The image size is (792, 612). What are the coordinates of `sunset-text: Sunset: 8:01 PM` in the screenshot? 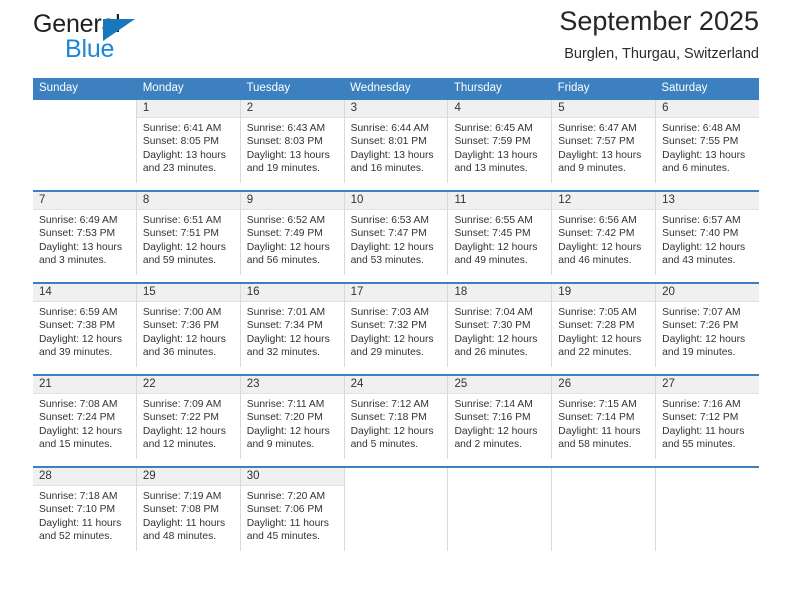 It's located at (388, 142).